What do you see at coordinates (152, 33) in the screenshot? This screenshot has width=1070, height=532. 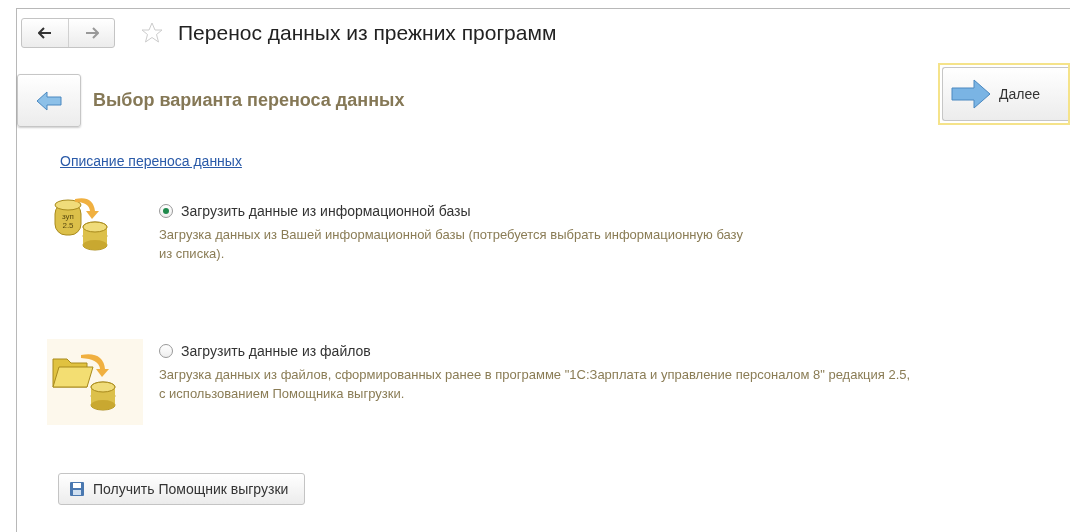 I see `star-icon` at bounding box center [152, 33].